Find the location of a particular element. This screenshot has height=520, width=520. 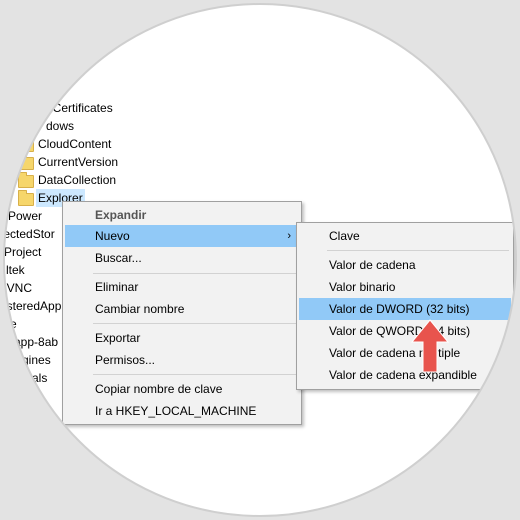

tree-item-e: e is located at coordinates (13, 324).